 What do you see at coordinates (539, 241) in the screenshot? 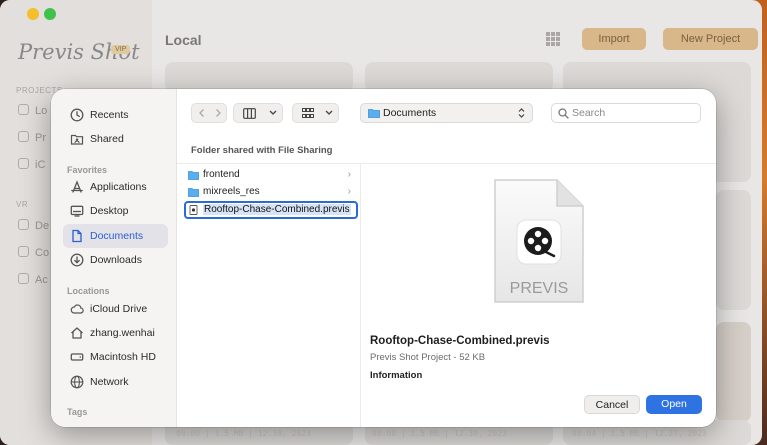
I see `previs-document-preview-icon: PREVIS` at bounding box center [539, 241].